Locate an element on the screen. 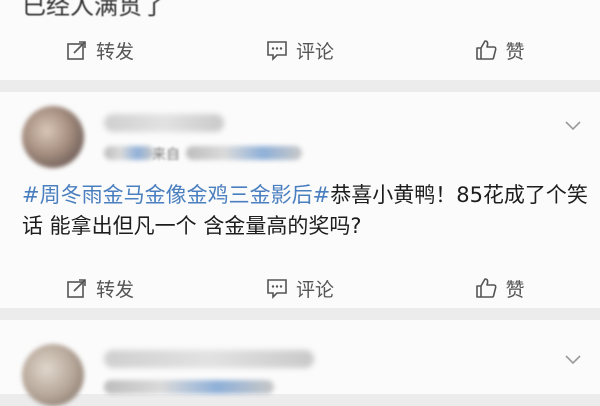 Image resolution: width=600 pixels, height=406 pixels. post-text-partial: 已经人满贯了 is located at coordinates (94, 10).